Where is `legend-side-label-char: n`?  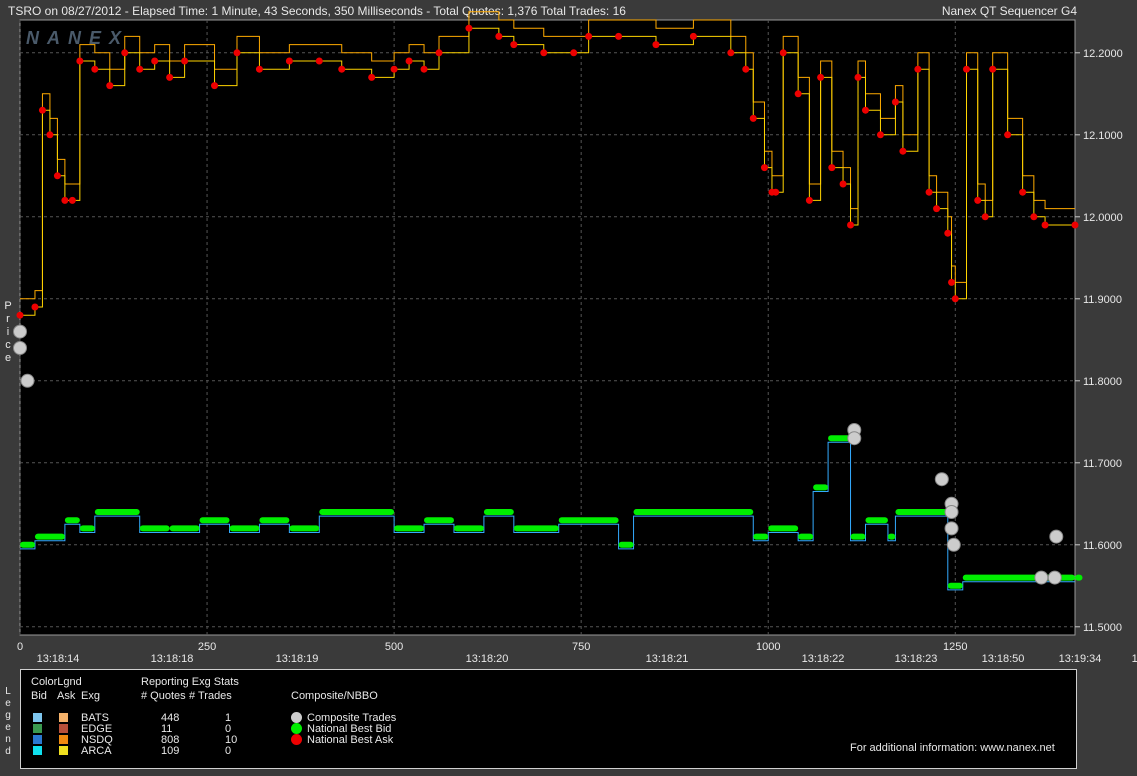 legend-side-label-char: n is located at coordinates (8, 739).